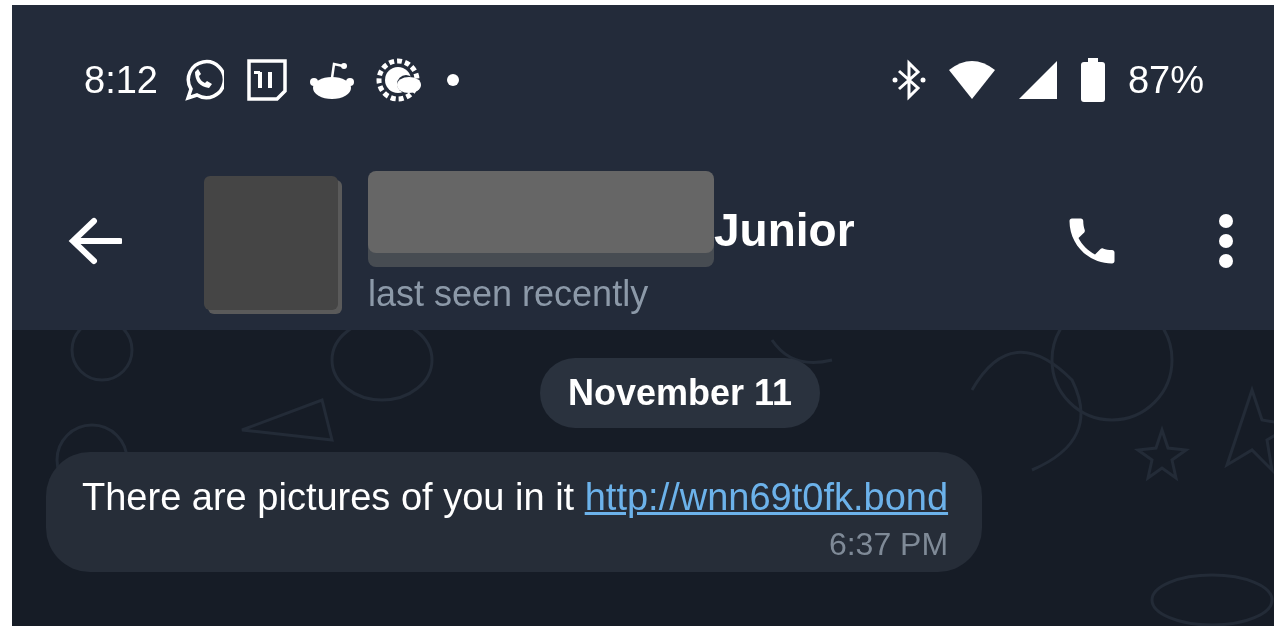 The image size is (1274, 626). I want to click on message-link: http://wnn69t0fk.bond, so click(766, 497).